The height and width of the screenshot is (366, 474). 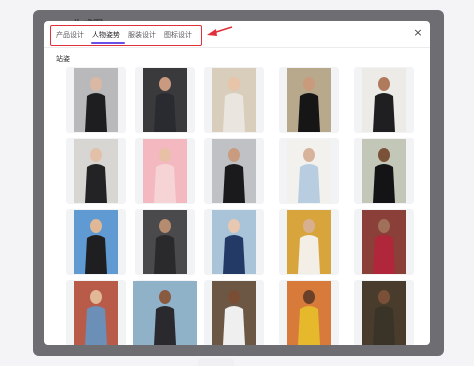 I want to click on annotation-arrow-icon, so click(x=220, y=31).